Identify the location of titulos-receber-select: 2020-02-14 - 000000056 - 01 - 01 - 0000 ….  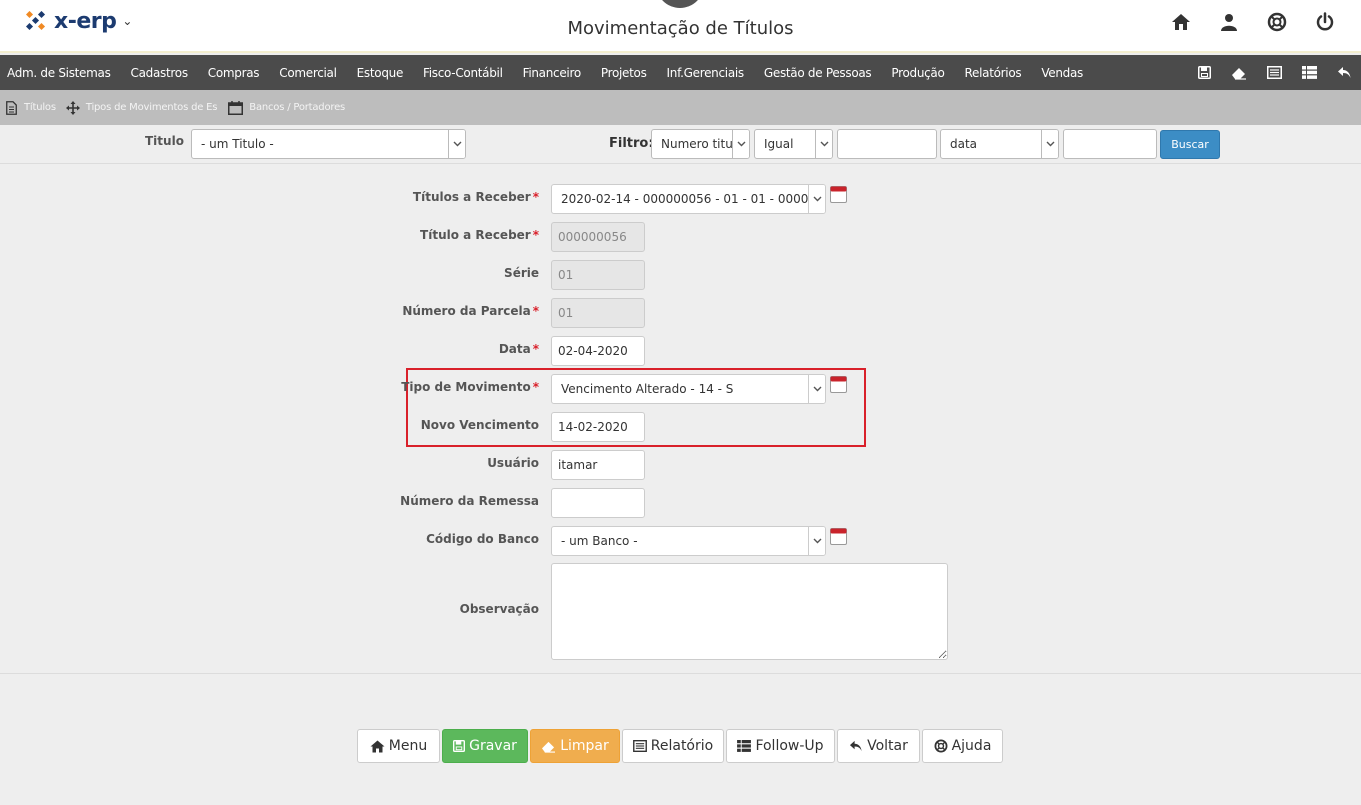
(688, 199).